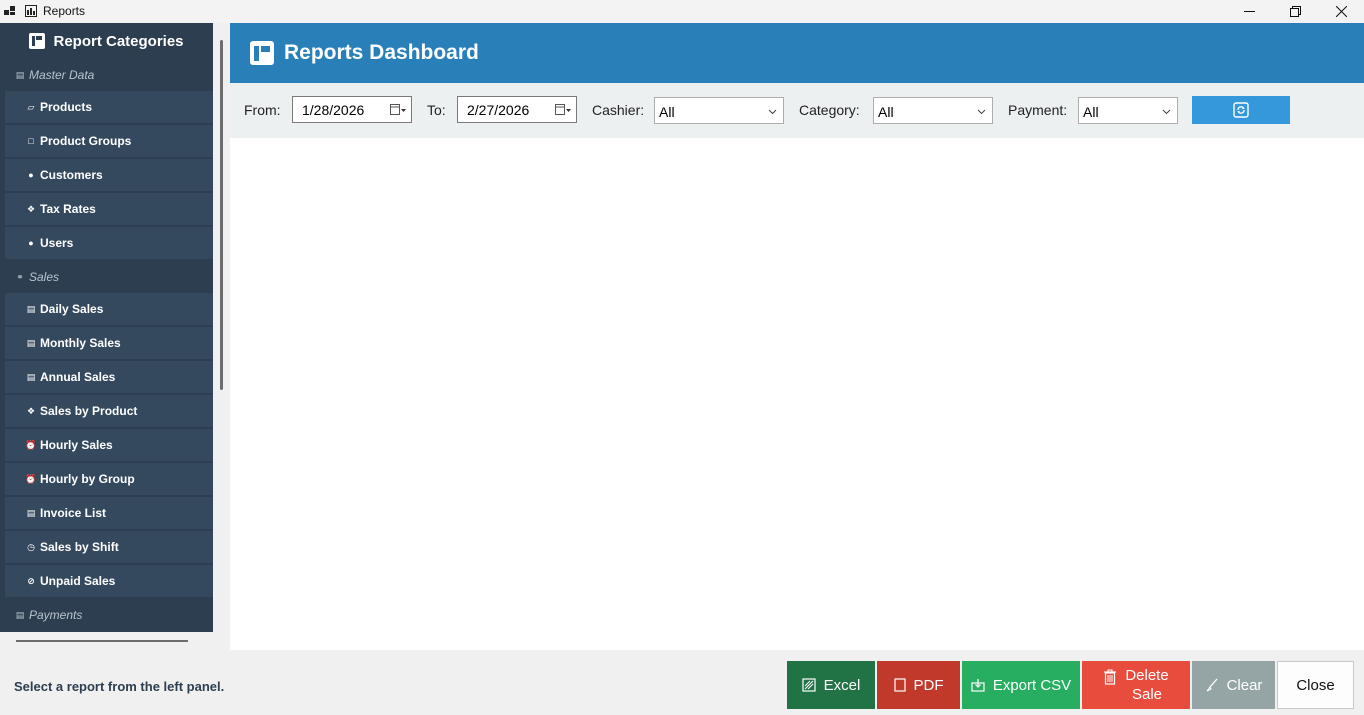 This screenshot has width=1364, height=715. What do you see at coordinates (109, 343) in the screenshot?
I see `sidebar-item-monthly-sales: ▤ Monthly Sales` at bounding box center [109, 343].